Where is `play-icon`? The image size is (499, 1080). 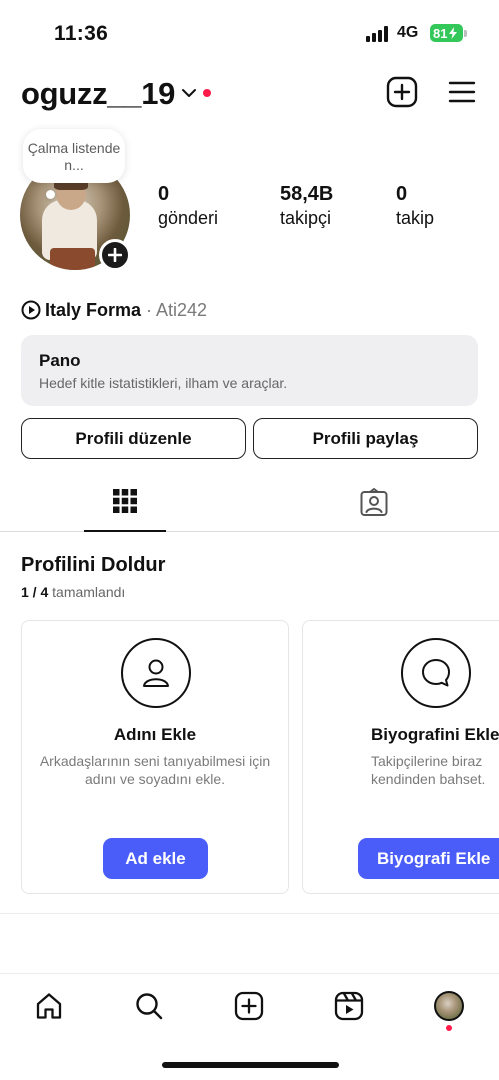
play-icon is located at coordinates (31, 310).